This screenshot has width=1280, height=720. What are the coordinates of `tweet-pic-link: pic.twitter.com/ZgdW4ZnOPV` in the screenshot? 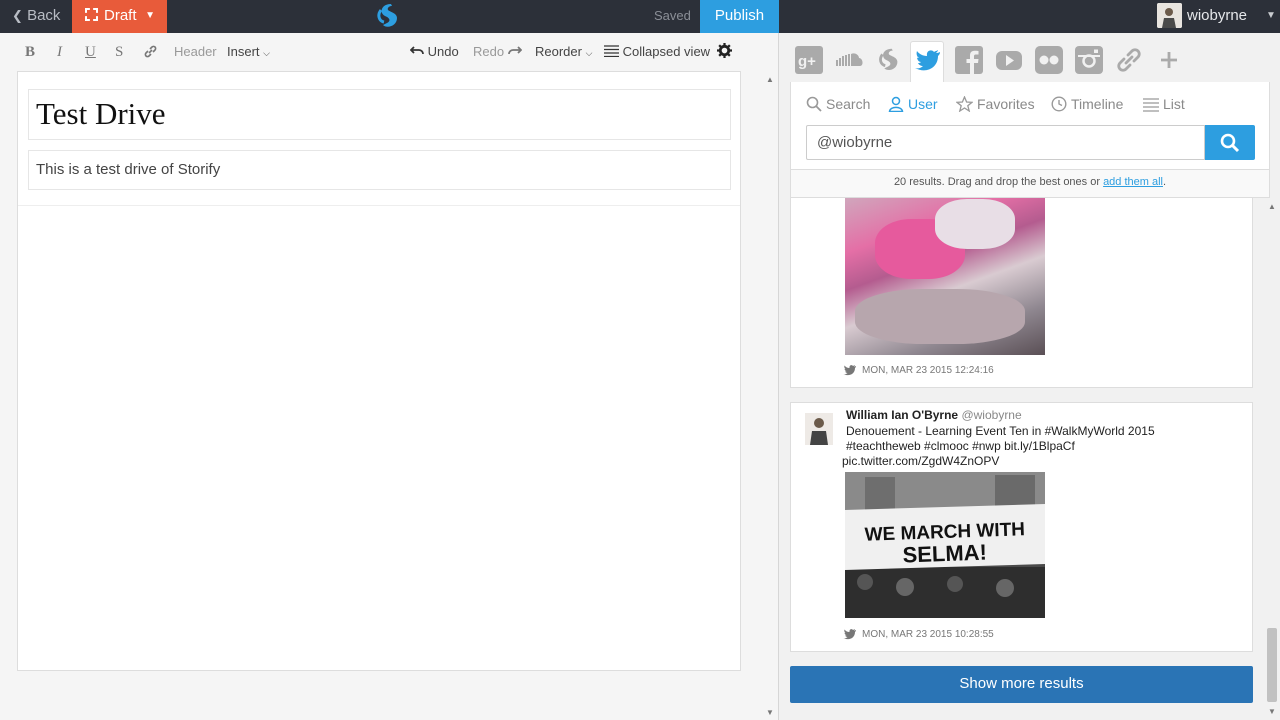 It's located at (920, 461).